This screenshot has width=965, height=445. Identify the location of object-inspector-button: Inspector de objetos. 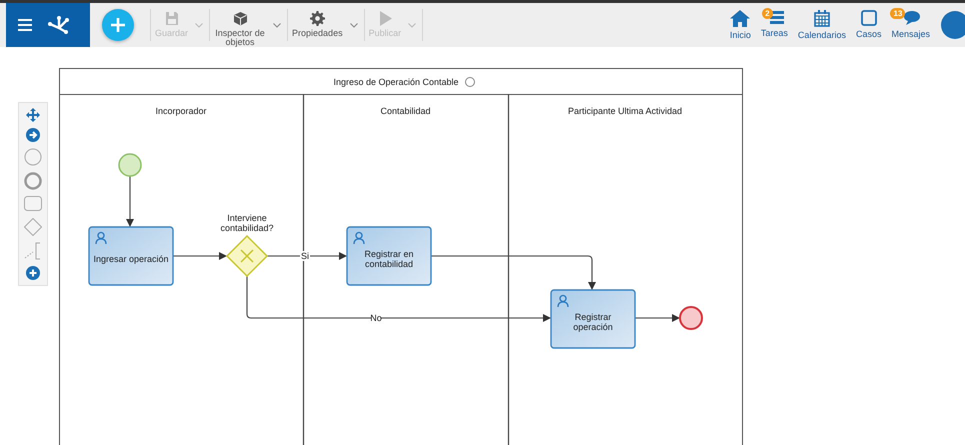
(240, 25).